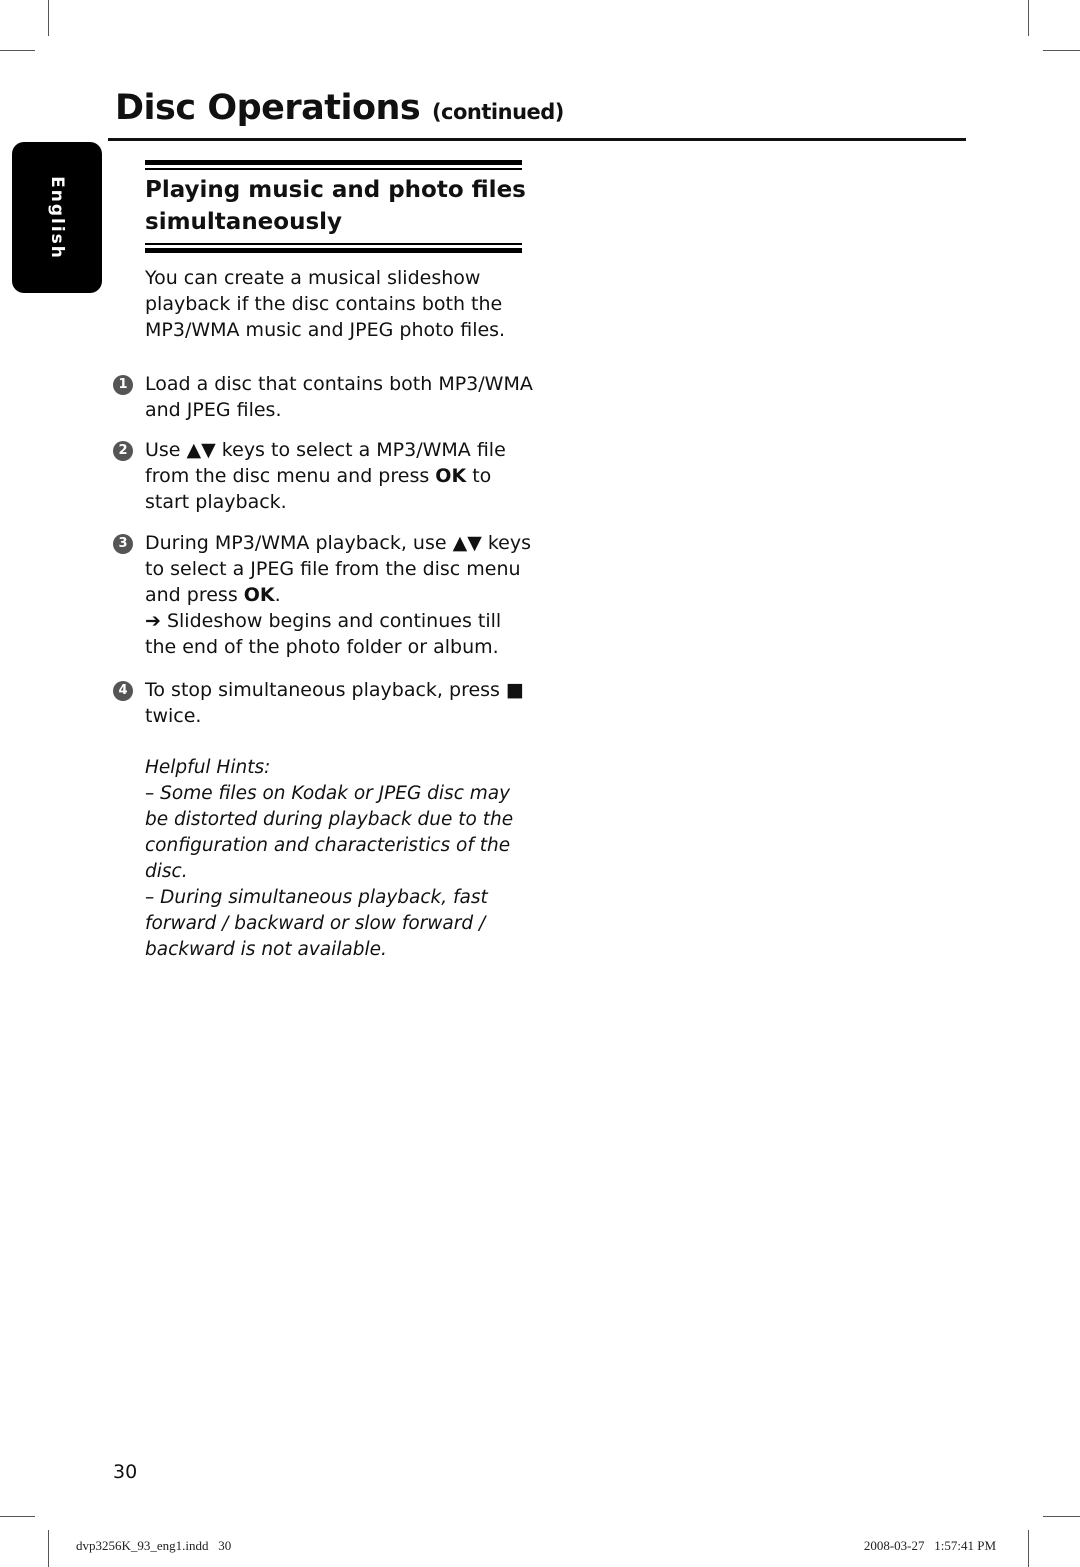 The height and width of the screenshot is (1567, 1080). Describe the element at coordinates (154, 1545) in the screenshot. I see `footer-filename: dvp3256K_93_eng1.indd 30` at that location.